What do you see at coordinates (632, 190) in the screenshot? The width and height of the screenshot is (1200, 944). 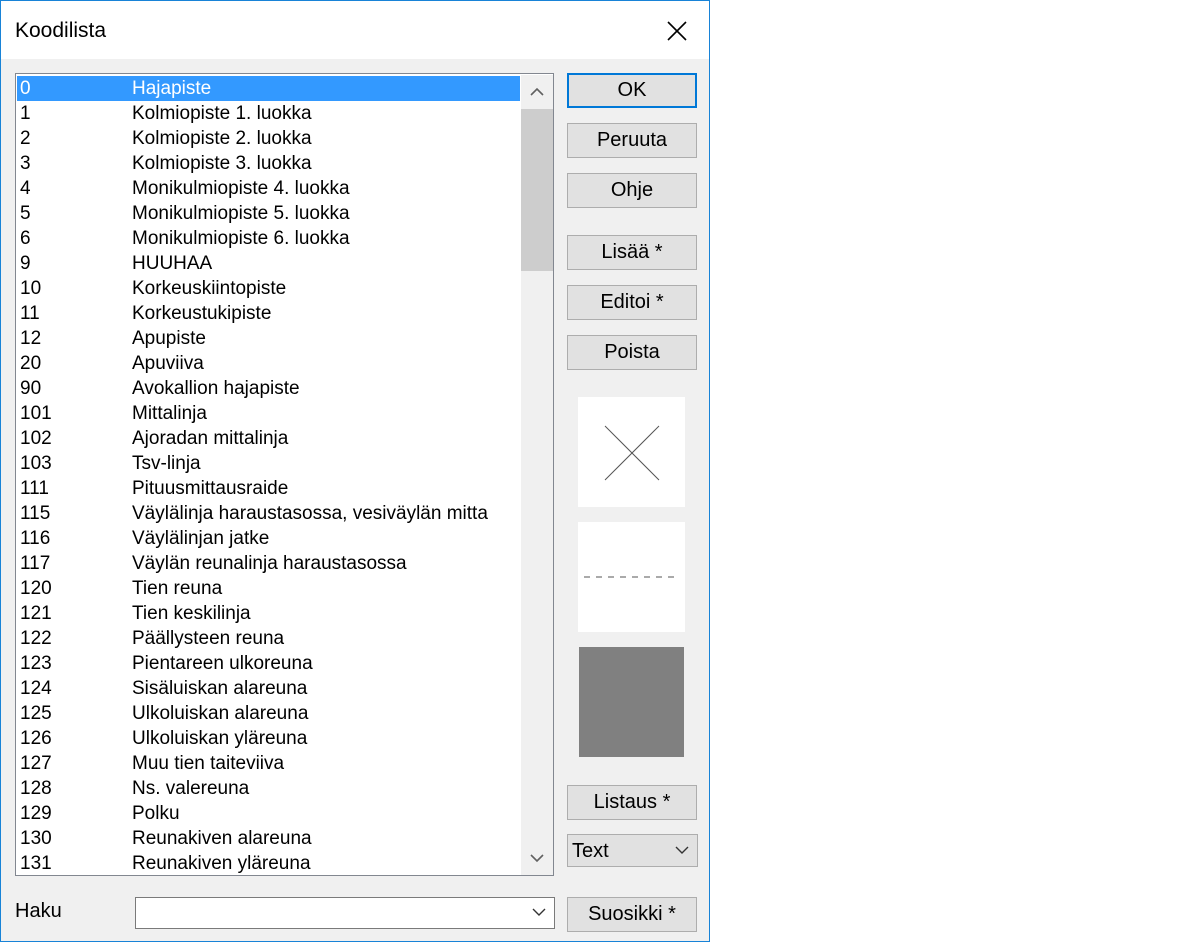 I see `help-button: Ohje` at bounding box center [632, 190].